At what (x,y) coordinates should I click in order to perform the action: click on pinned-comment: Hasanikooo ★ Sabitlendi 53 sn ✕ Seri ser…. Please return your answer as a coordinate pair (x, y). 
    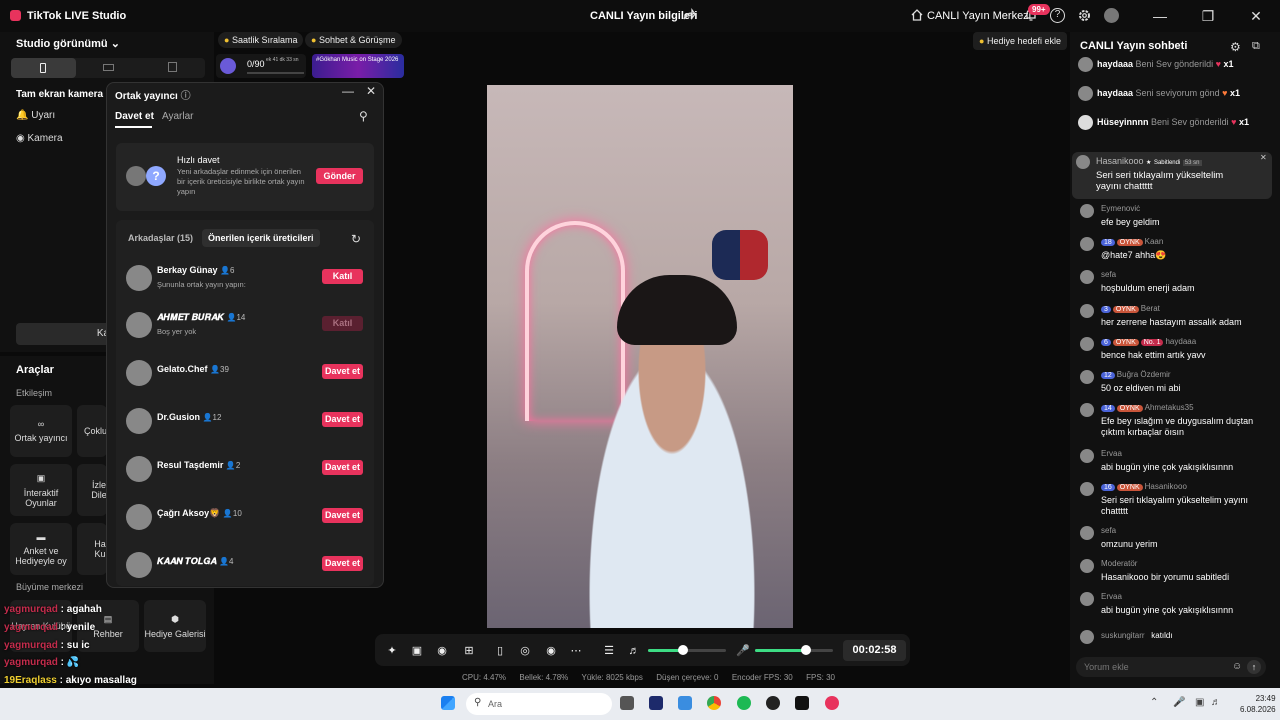
    Looking at the image, I should click on (1172, 175).